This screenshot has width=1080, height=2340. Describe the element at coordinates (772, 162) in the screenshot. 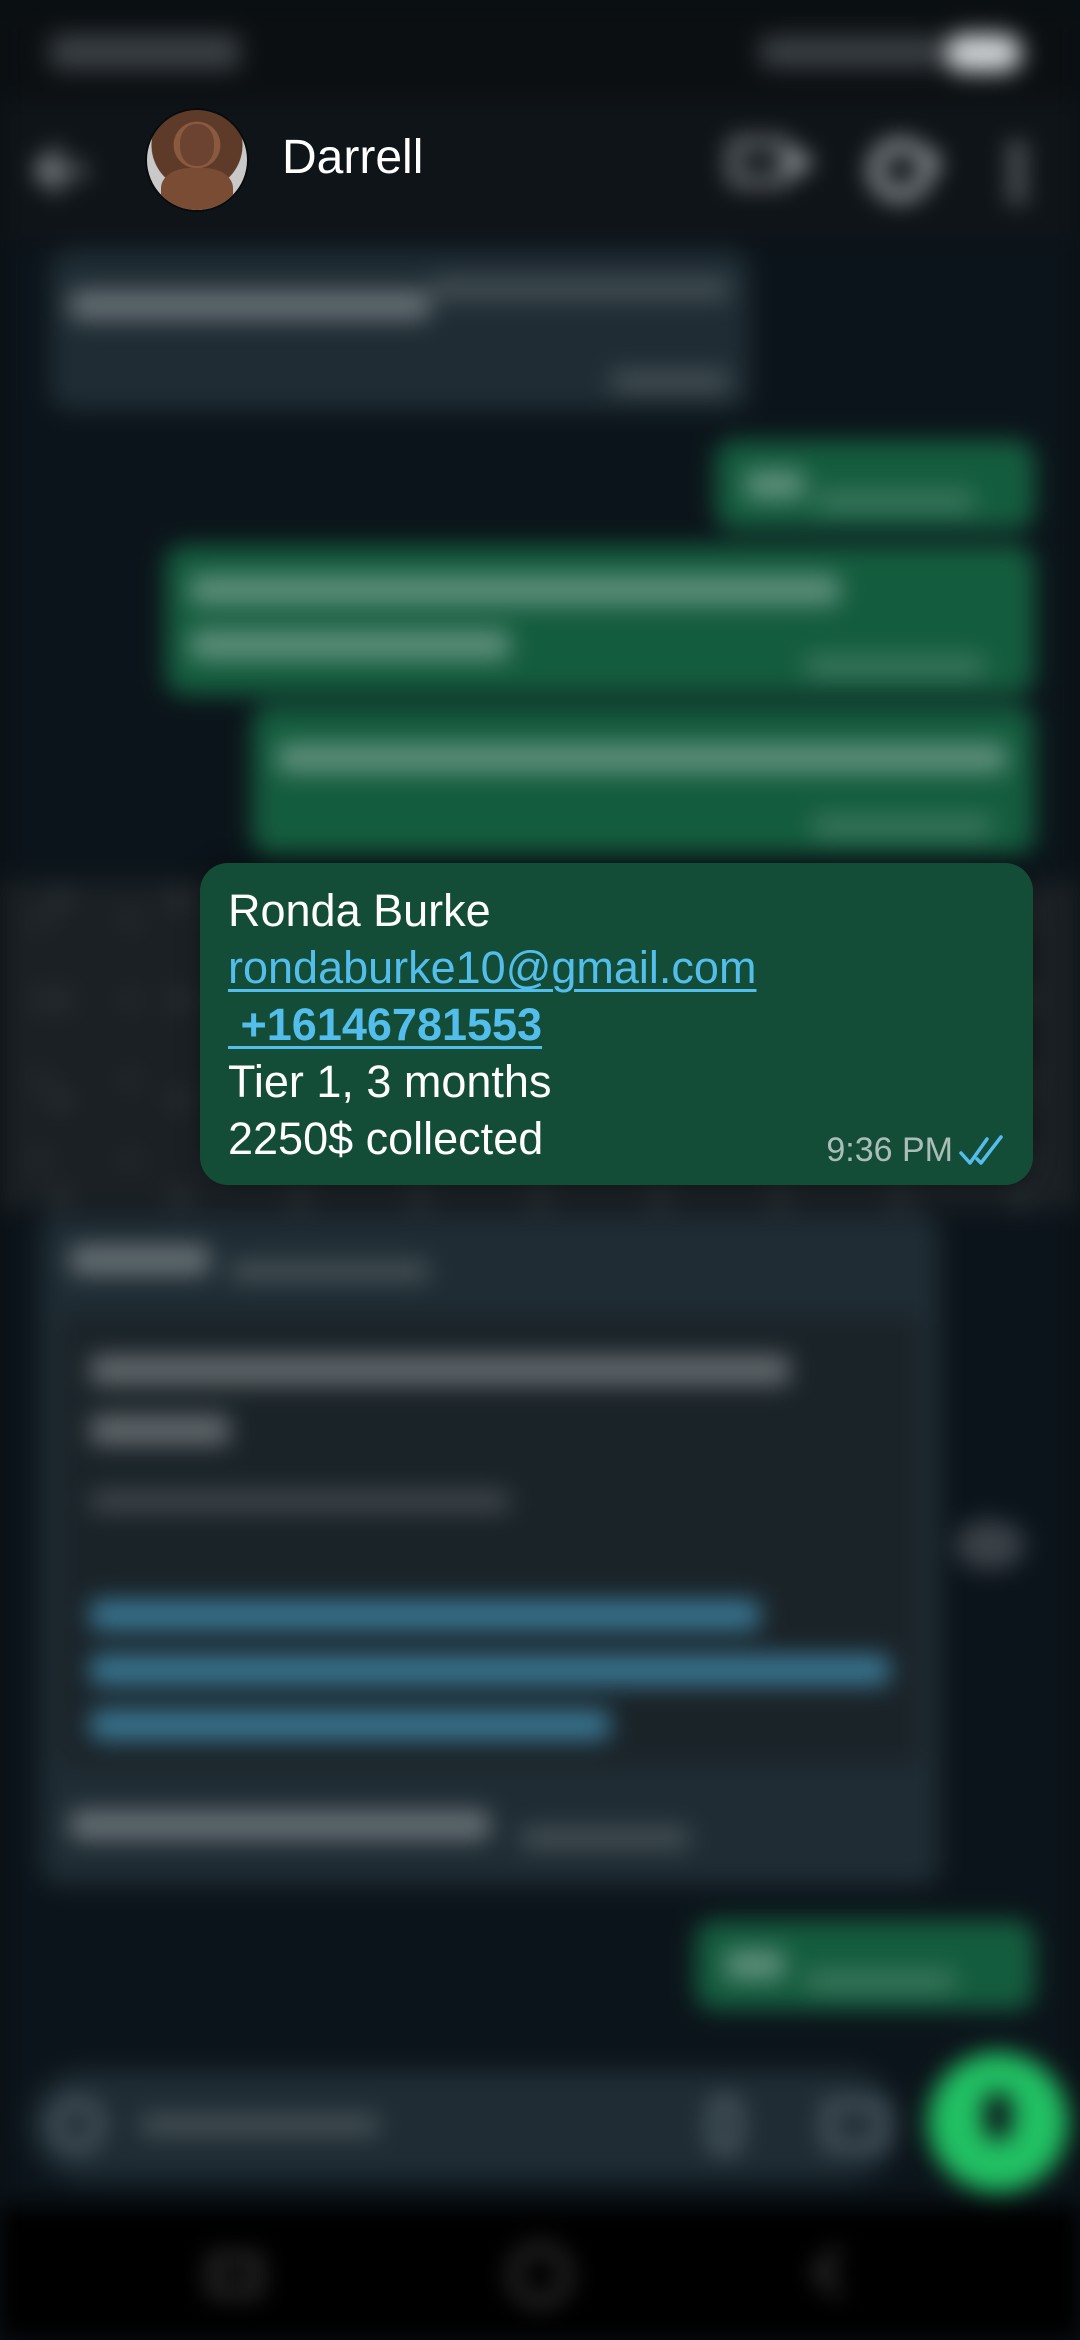

I see `video-call-icon` at that location.